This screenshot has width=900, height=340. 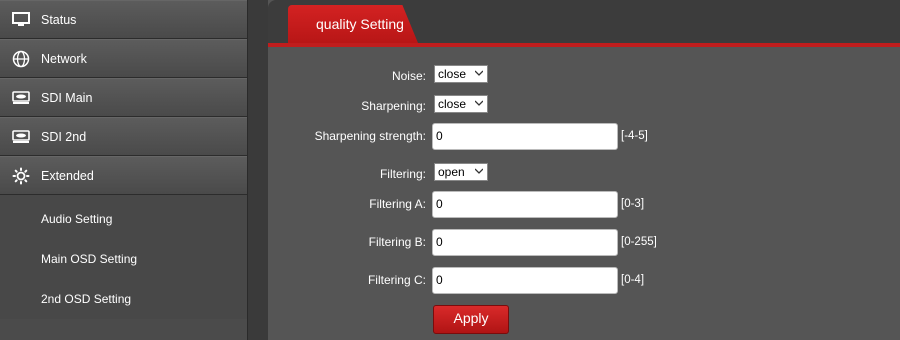 I want to click on globe-icon, so click(x=21, y=59).